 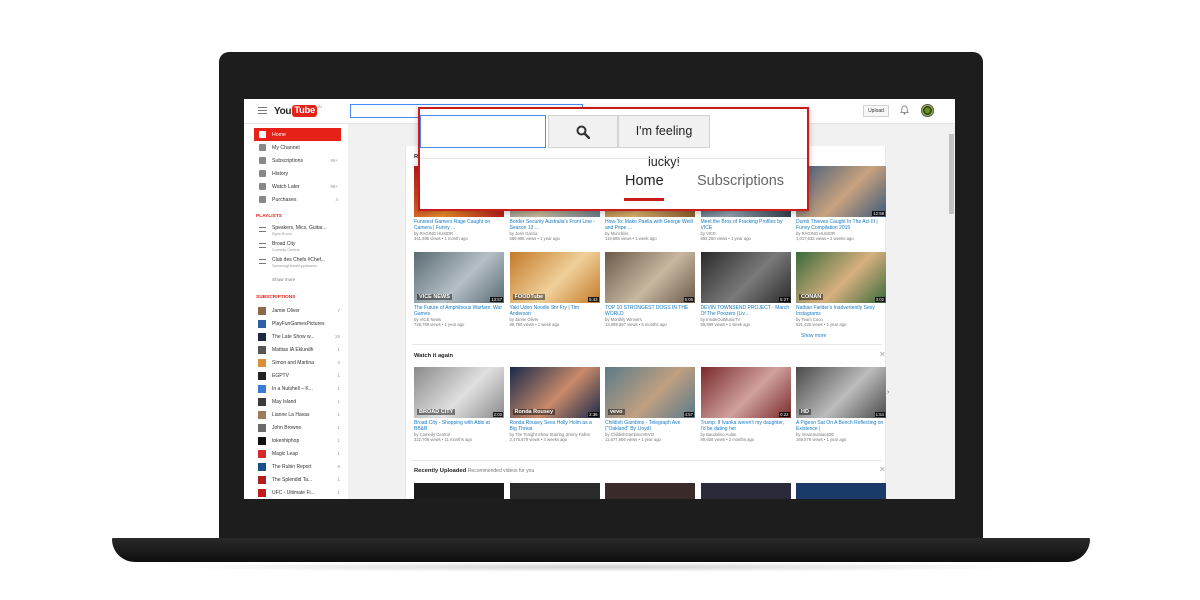 What do you see at coordinates (650, 311) in the screenshot?
I see `video-title: TOP 10 STRONGEST DOGS IN THE WORLD` at bounding box center [650, 311].